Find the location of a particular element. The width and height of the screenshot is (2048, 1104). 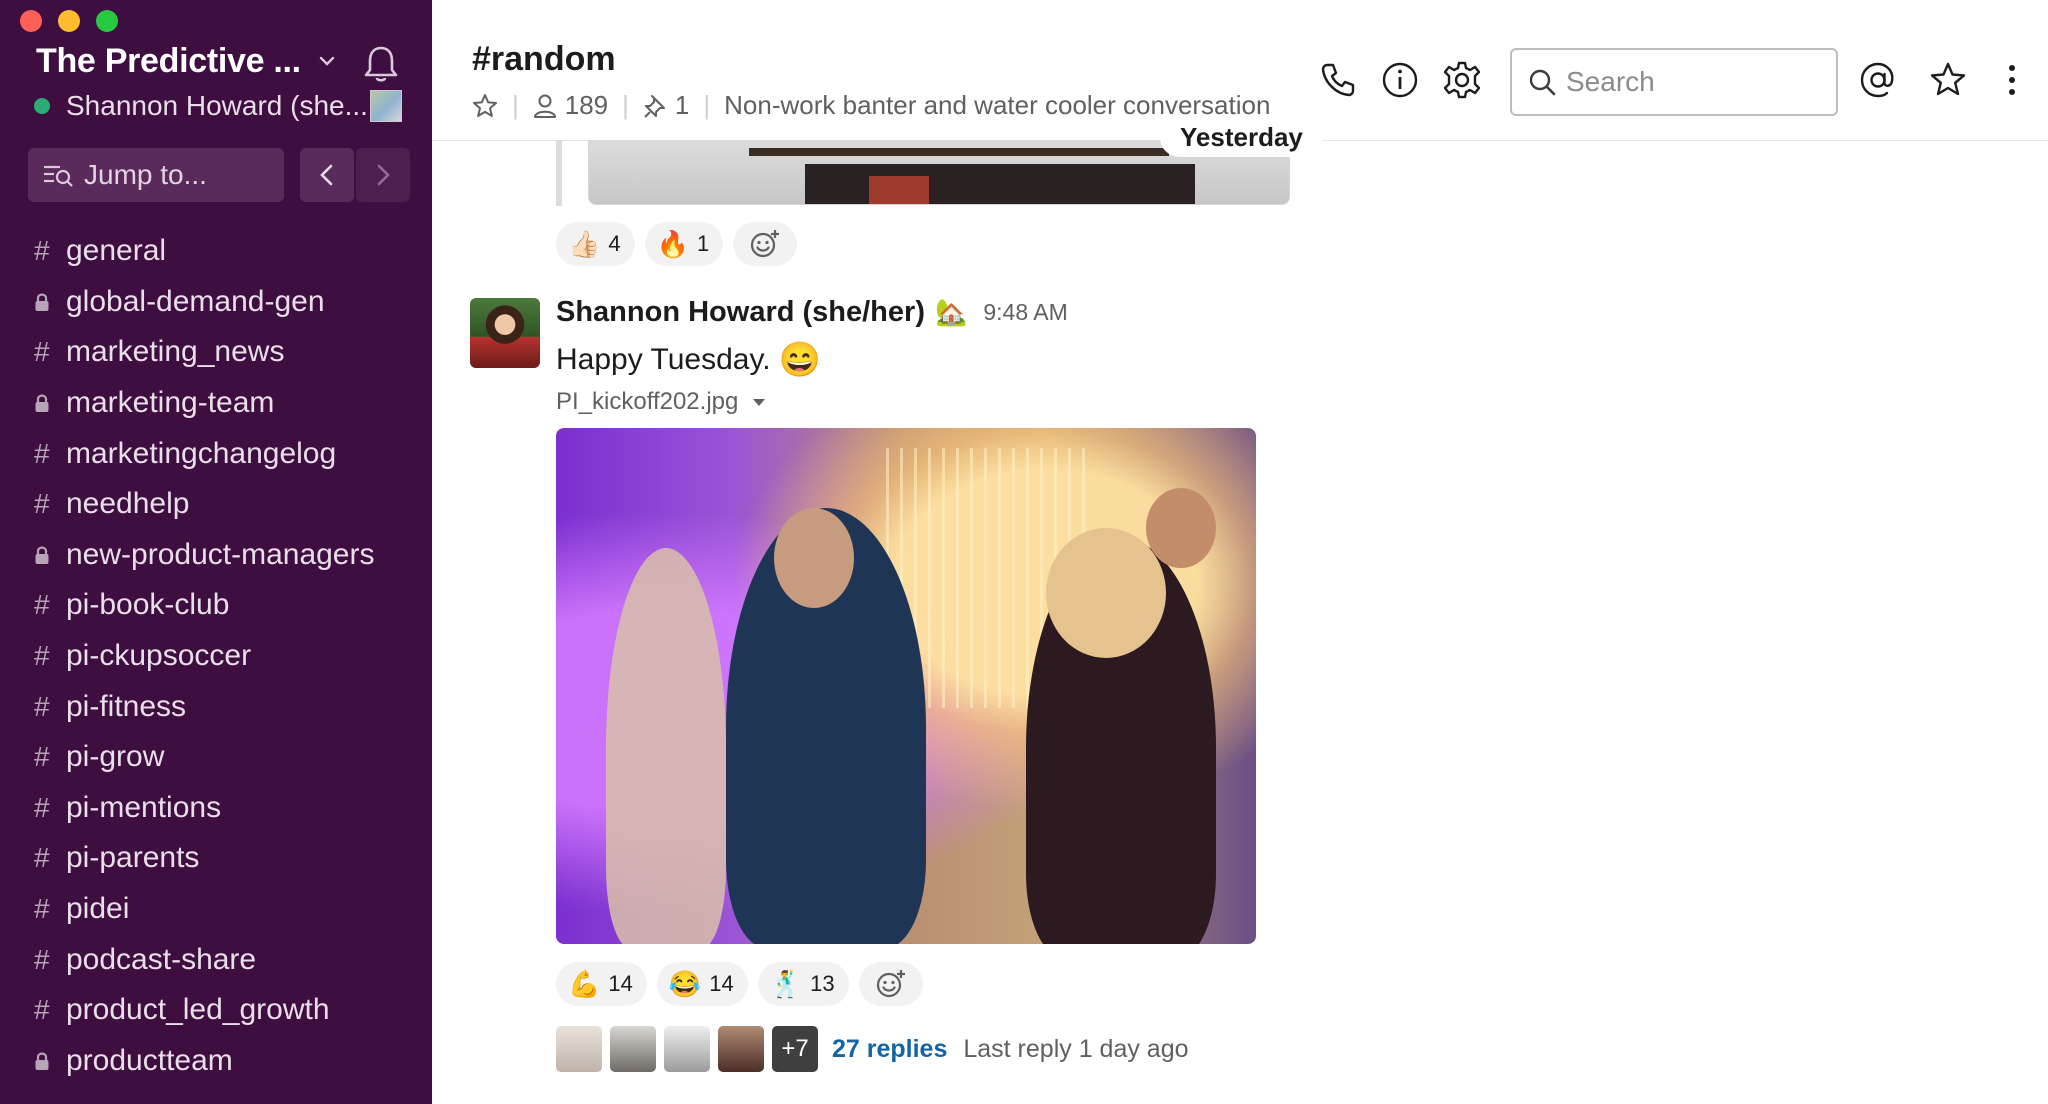

chevron-right-icon is located at coordinates (383, 175).